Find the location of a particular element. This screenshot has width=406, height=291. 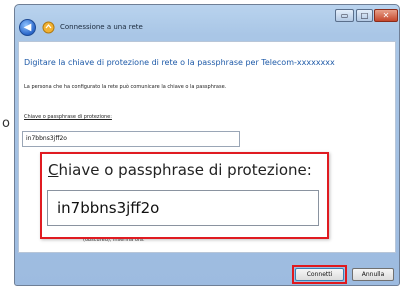

minimize-button: ▭ is located at coordinates (344, 15).